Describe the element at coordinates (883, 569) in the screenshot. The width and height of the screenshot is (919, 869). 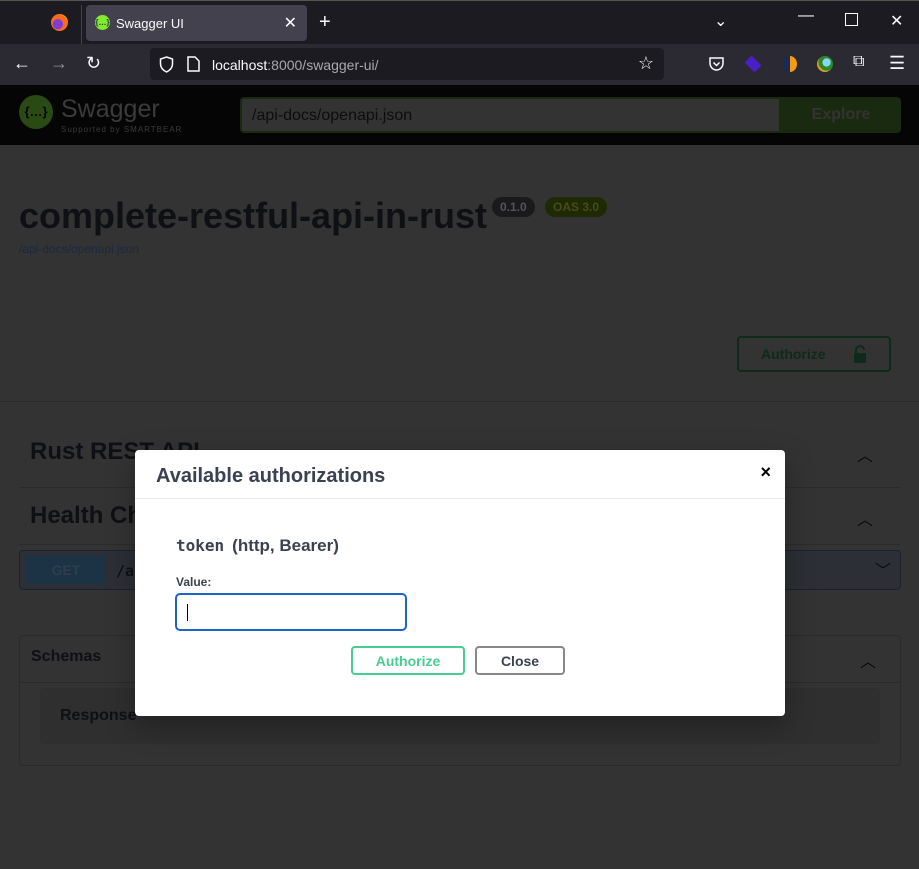
I see `chevron-down-icon: ﹀` at that location.